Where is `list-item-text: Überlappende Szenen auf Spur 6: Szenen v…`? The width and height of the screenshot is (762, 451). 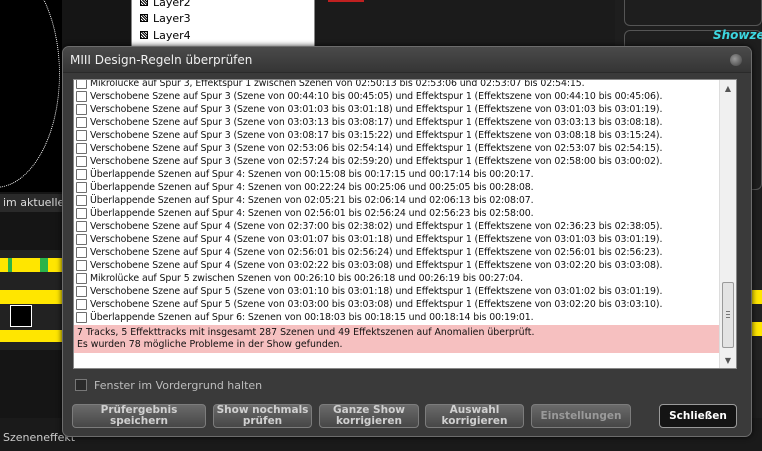 list-item-text: Überlappende Szenen auf Spur 6: Szenen v… is located at coordinates (312, 317).